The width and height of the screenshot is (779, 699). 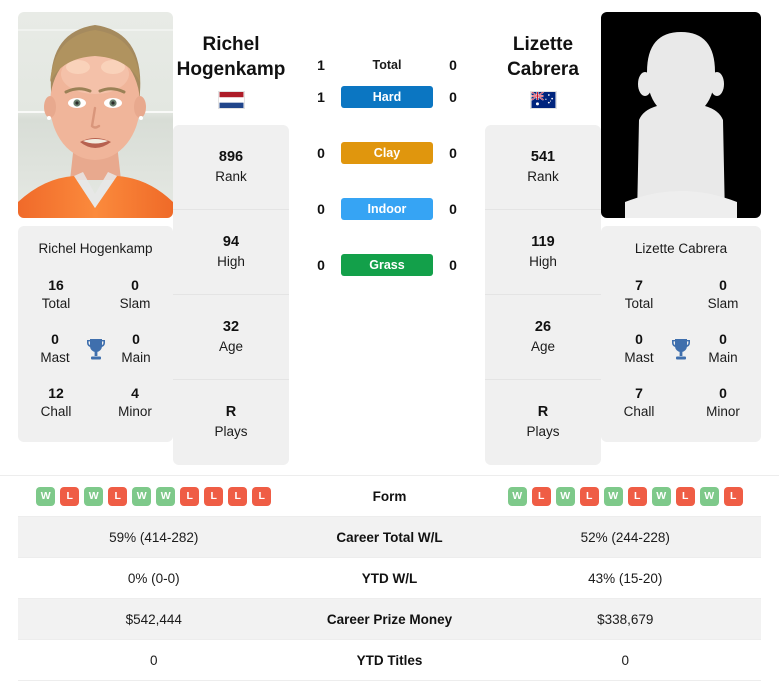 I want to click on h2h-right-grass: 0, so click(x=453, y=265).